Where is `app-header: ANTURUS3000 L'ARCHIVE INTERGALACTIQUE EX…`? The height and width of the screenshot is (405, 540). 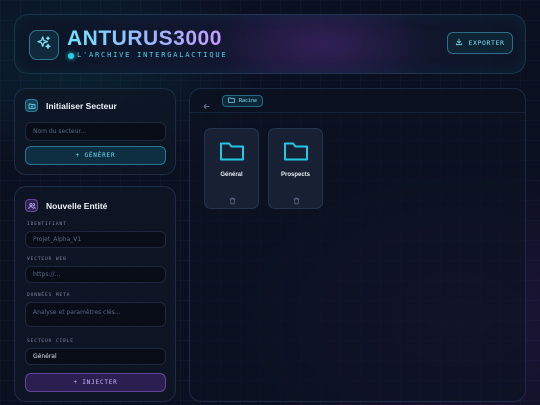 app-header: ANTURUS3000 L'ARCHIVE INTERGALACTIQUE EX… is located at coordinates (270, 44).